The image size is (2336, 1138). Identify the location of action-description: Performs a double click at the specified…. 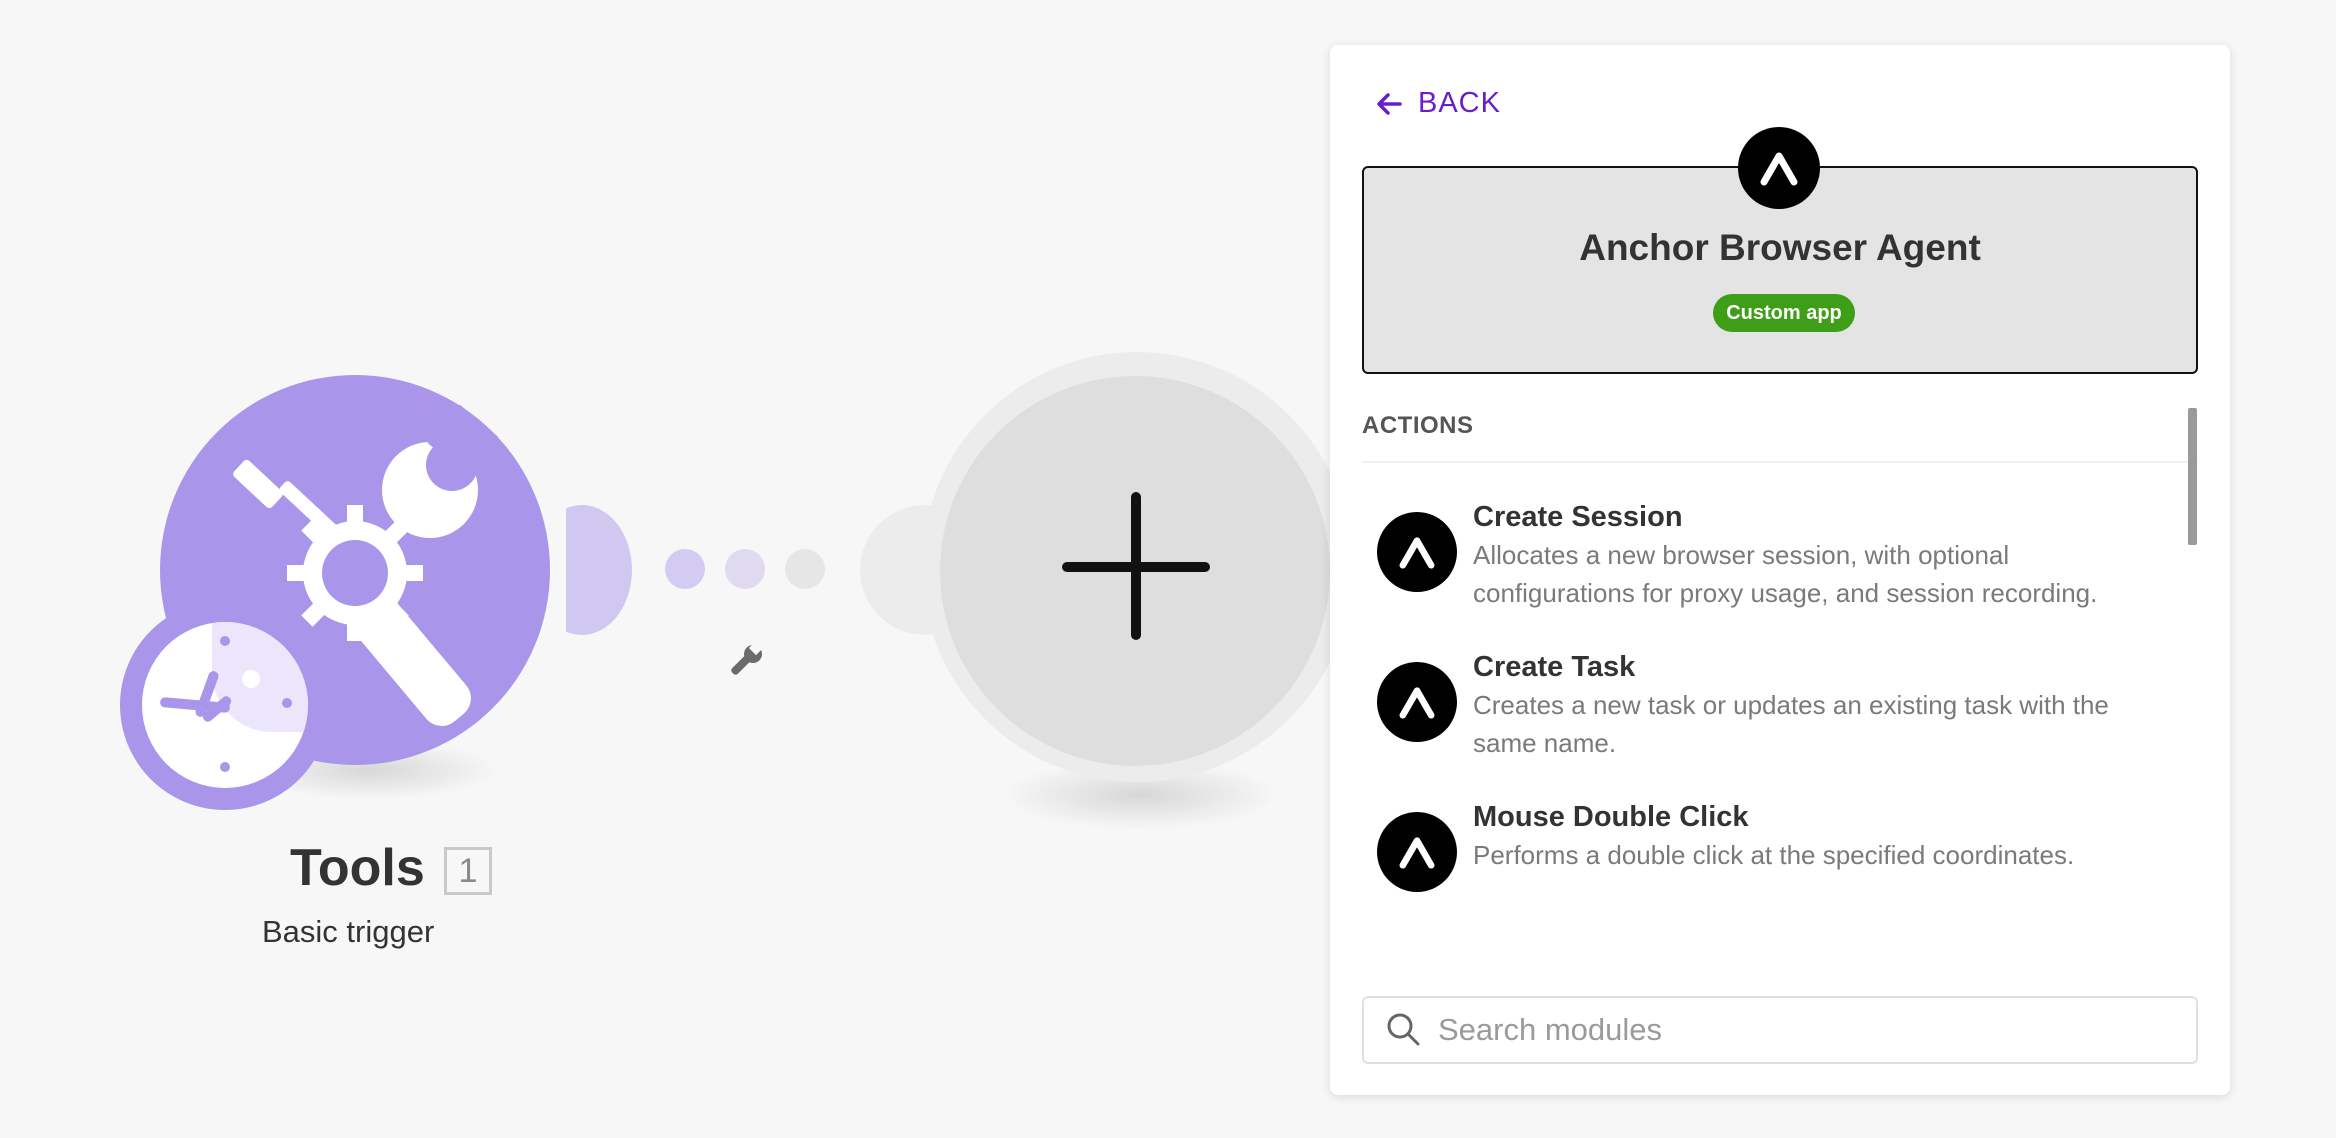
(1774, 855).